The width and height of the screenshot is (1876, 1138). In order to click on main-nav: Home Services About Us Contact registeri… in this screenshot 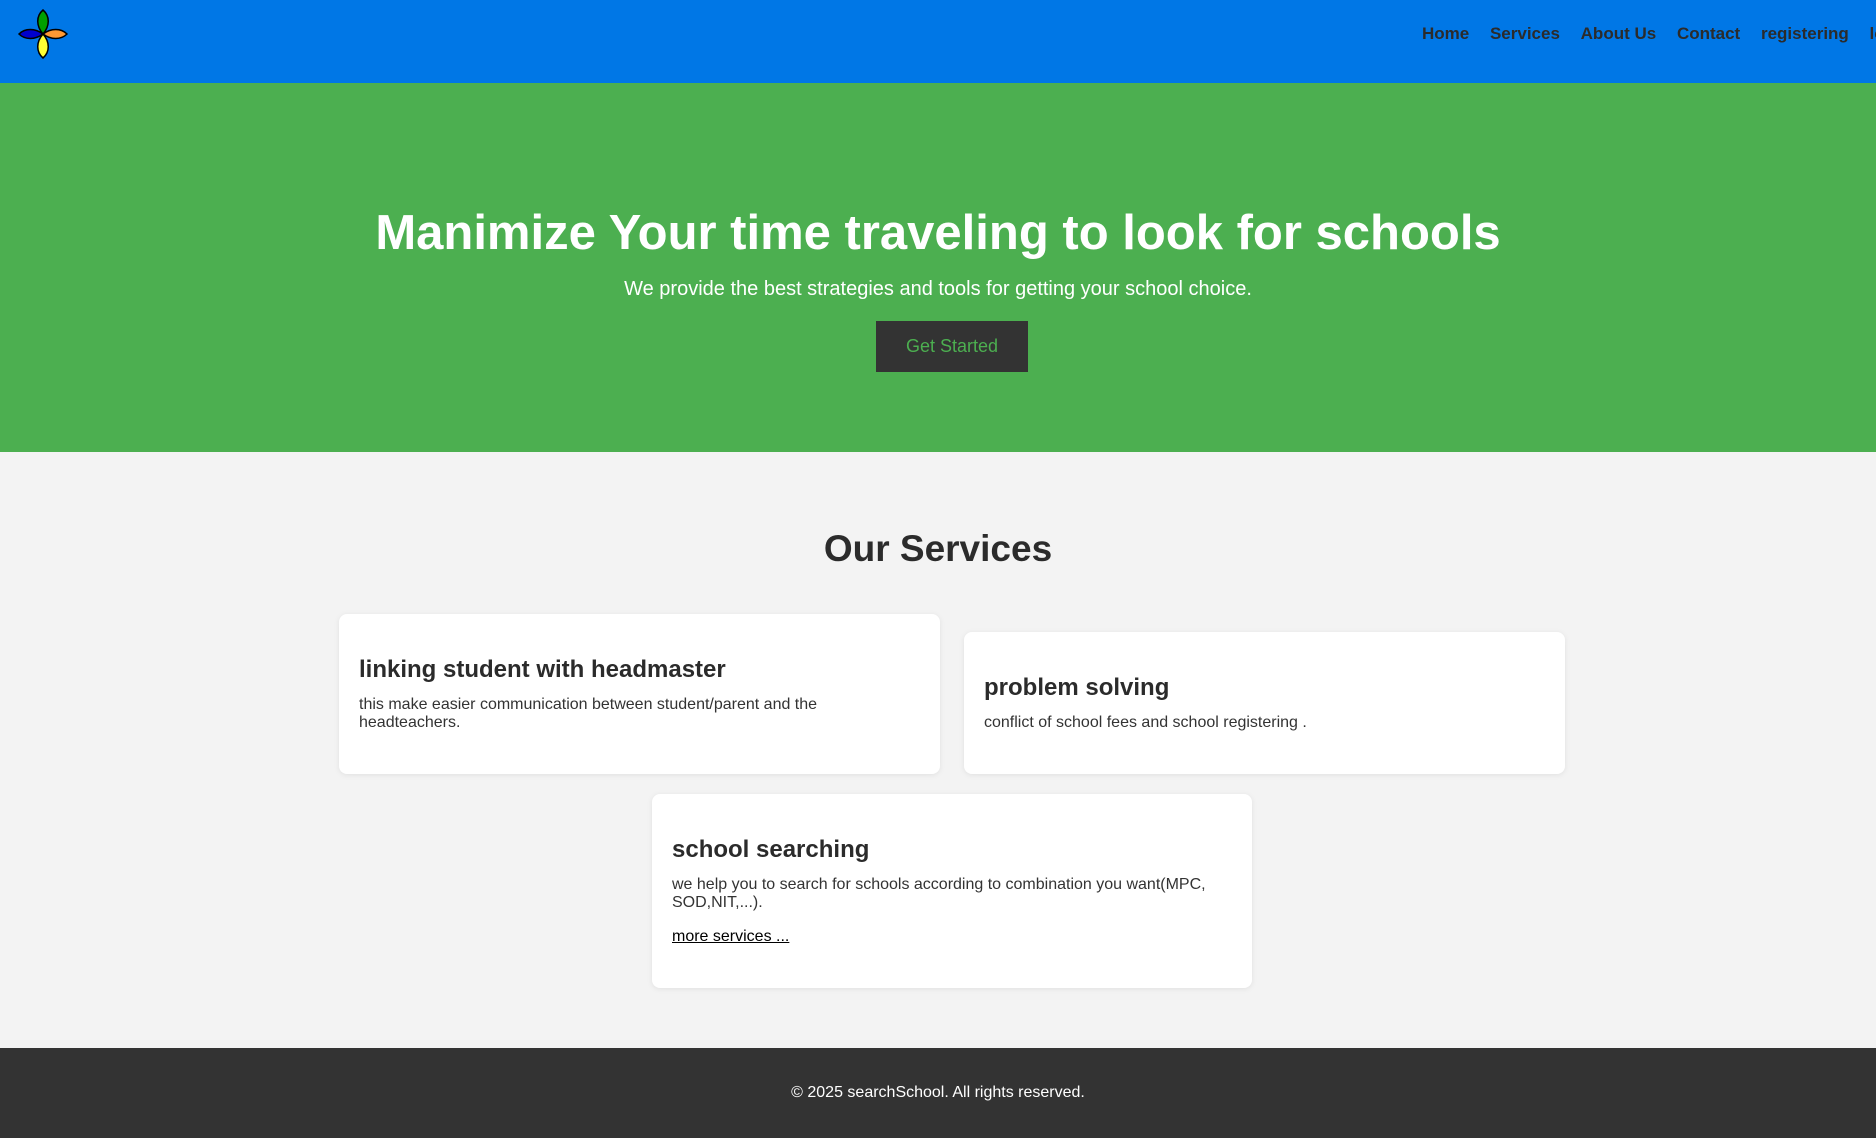, I will do `click(1645, 34)`.